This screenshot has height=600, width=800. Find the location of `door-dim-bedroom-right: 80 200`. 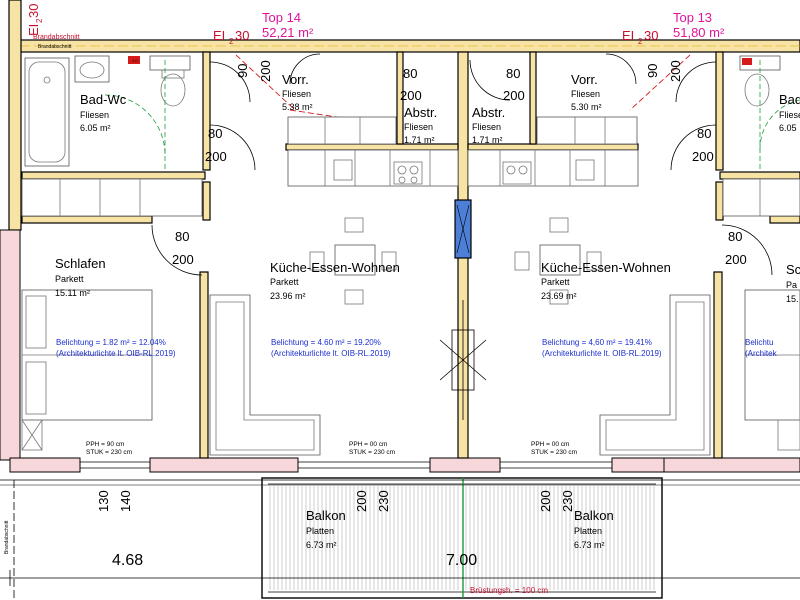

door-dim-bedroom-right: 80 200 is located at coordinates (736, 248).